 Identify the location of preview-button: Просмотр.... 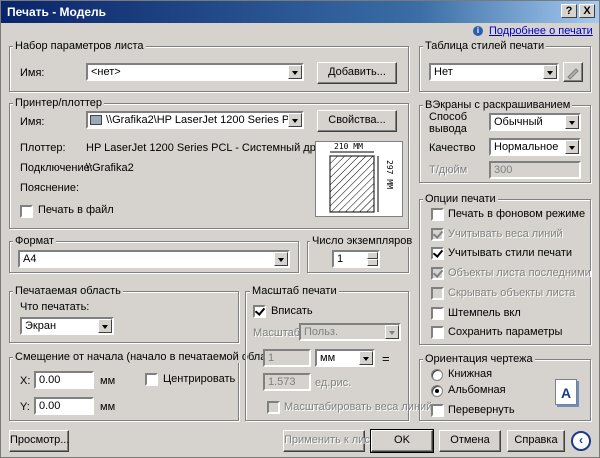
(39, 441).